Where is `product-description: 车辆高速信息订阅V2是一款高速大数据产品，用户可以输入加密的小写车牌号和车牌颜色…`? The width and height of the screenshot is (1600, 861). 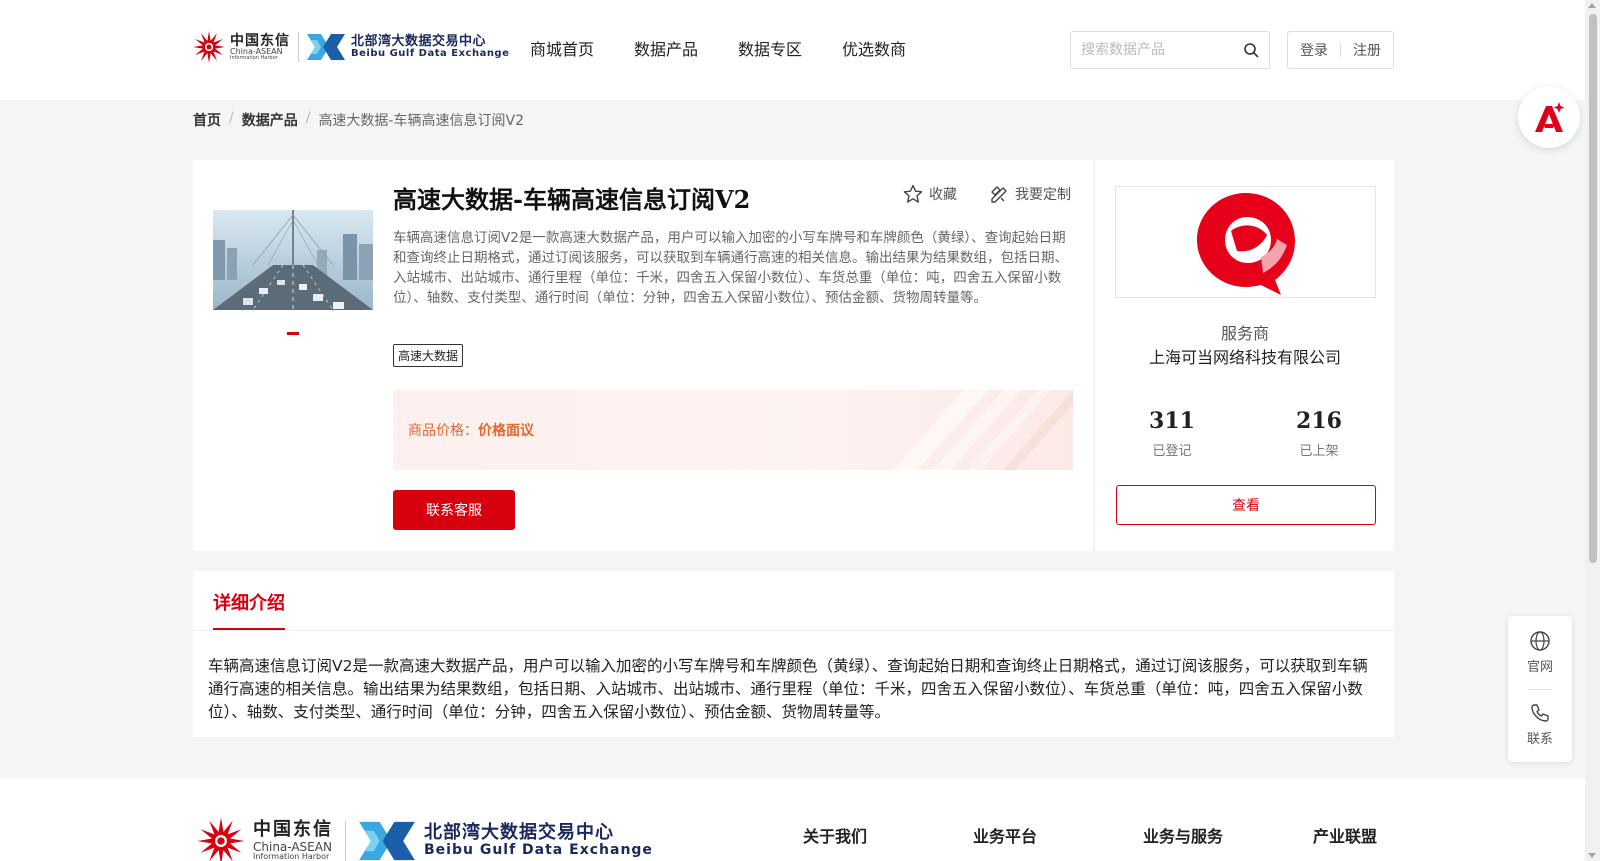 product-description: 车辆高速信息订阅V2是一款高速大数据产品，用户可以输入加密的小写车牌号和车牌颜色… is located at coordinates (730, 268).